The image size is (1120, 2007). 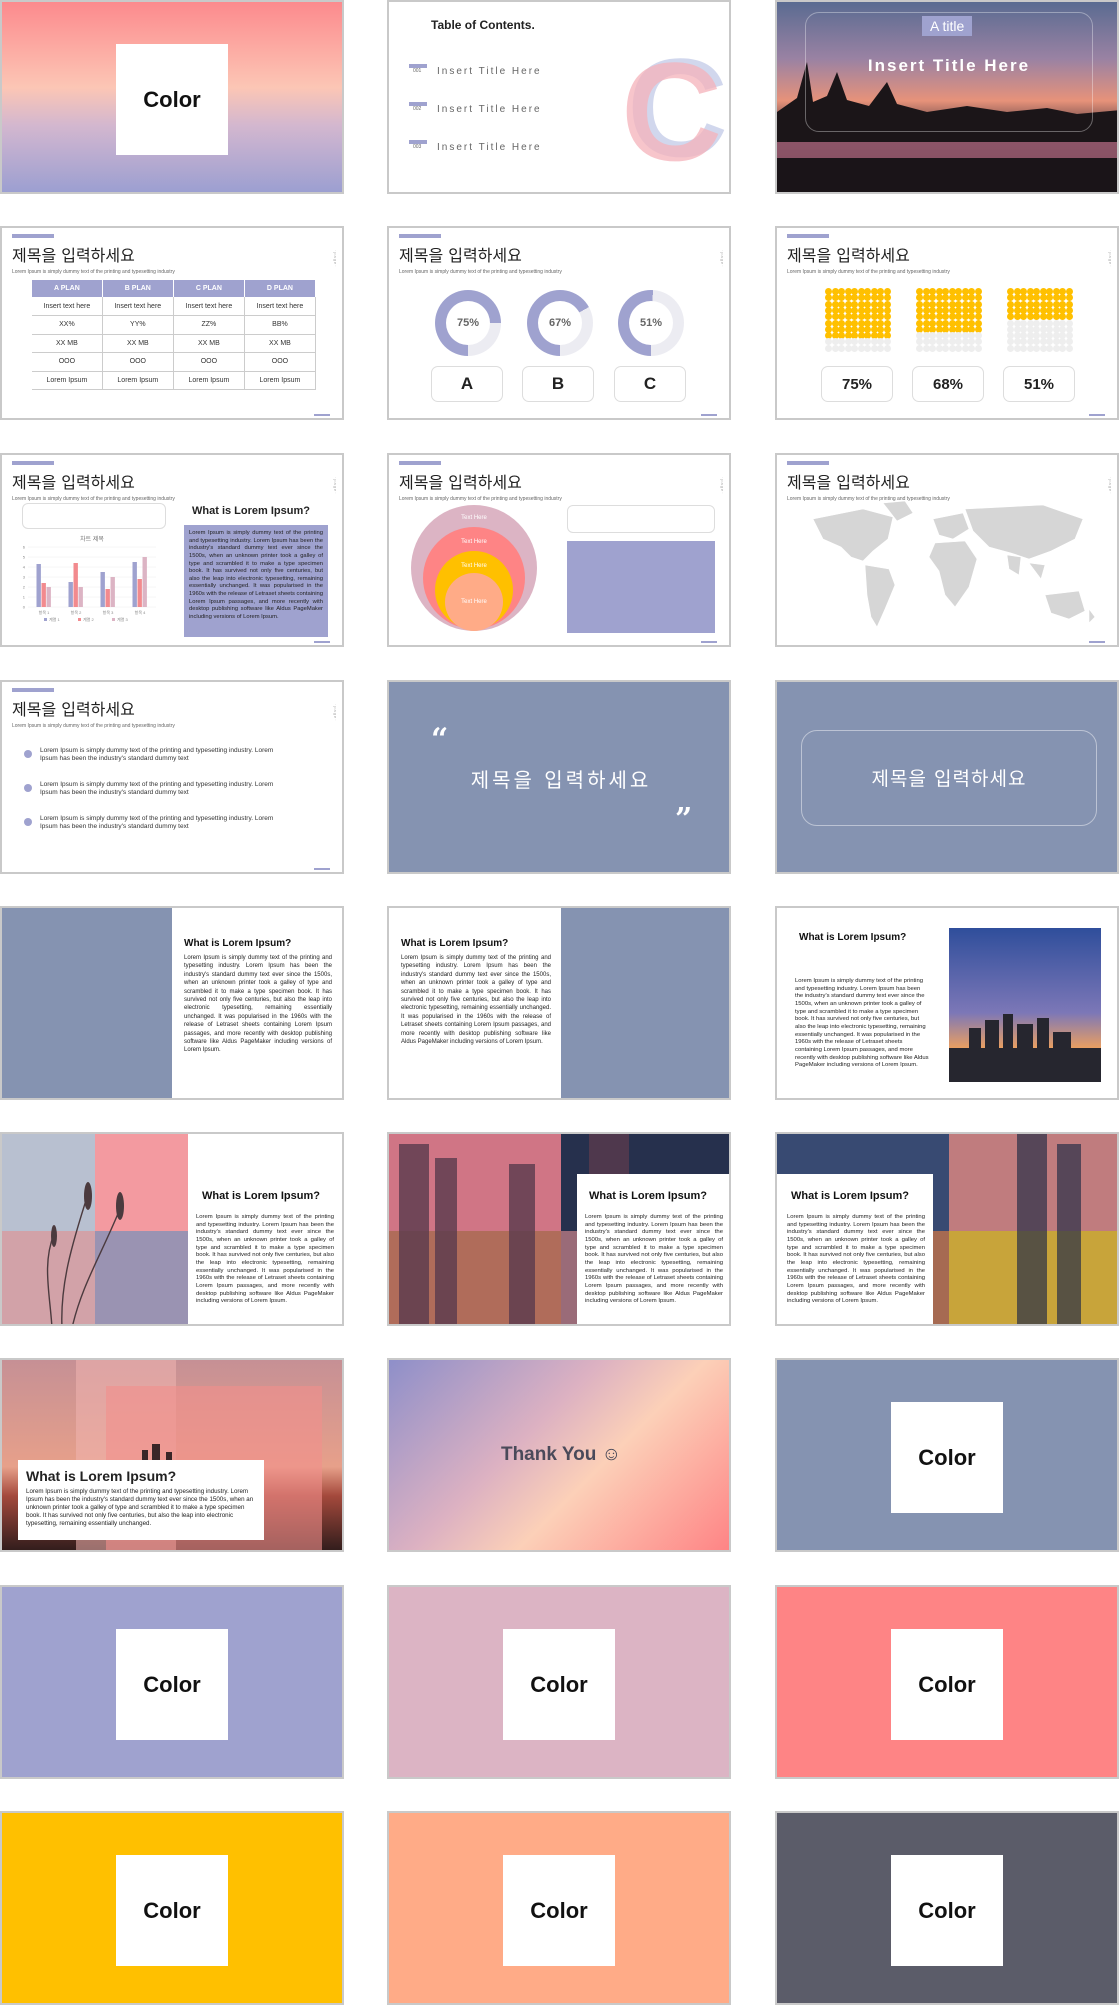 I want to click on slide-color-coral: Color, so click(x=947, y=1682).